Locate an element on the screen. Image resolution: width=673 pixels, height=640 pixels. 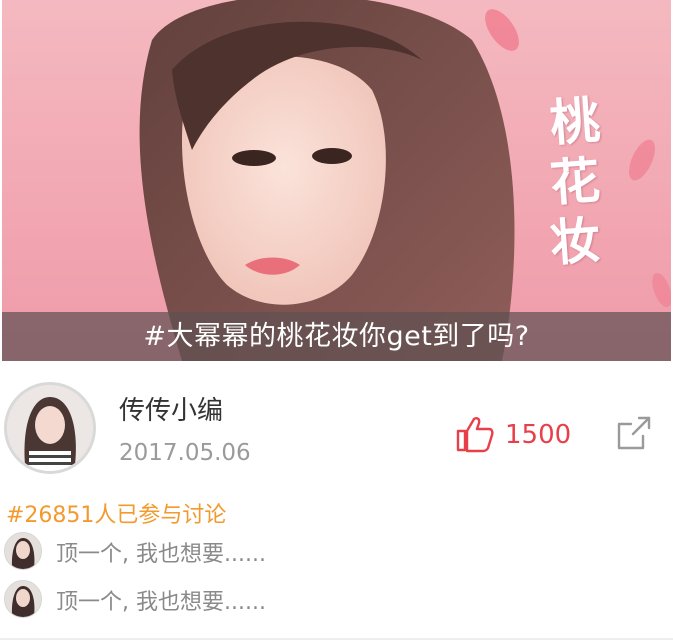
like-count: 1500 is located at coordinates (538, 435).